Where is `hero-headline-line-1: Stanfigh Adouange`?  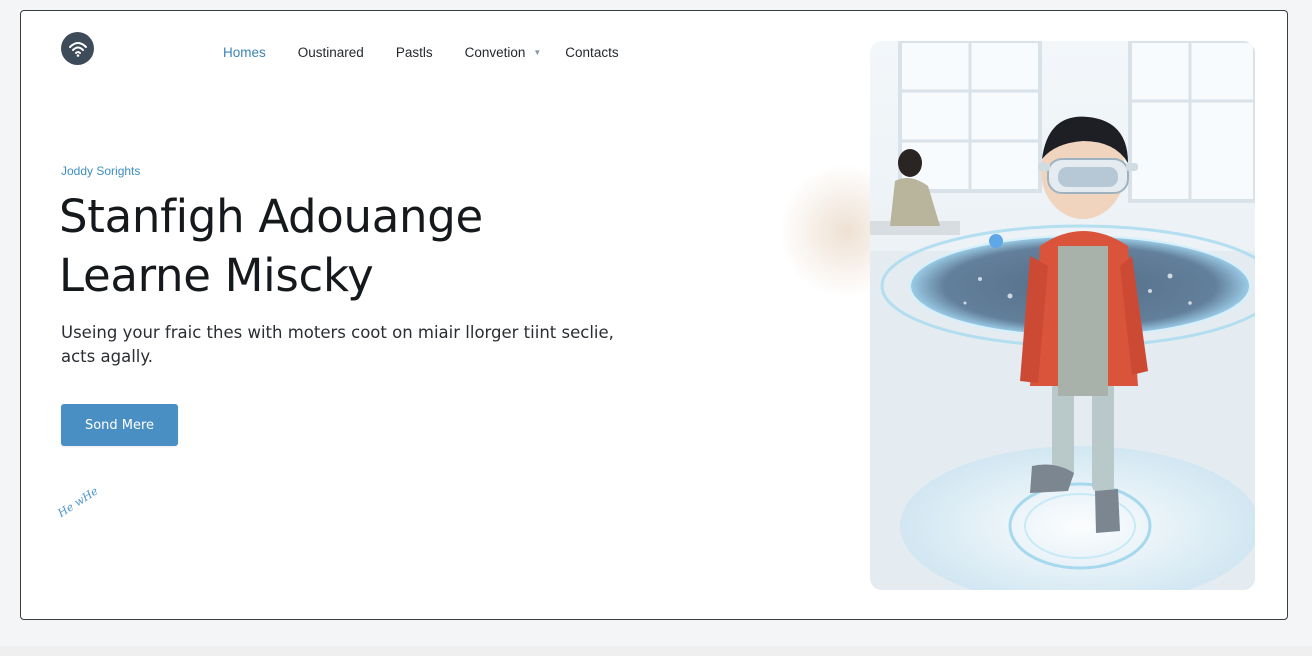 hero-headline-line-1: Stanfigh Adouange is located at coordinates (271, 216).